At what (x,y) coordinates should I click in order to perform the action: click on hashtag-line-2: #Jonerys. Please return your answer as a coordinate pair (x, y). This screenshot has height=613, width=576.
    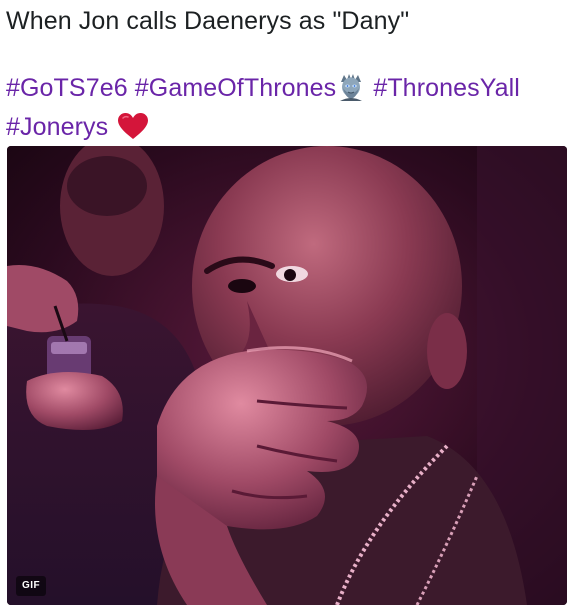
    Looking at the image, I should click on (289, 129).